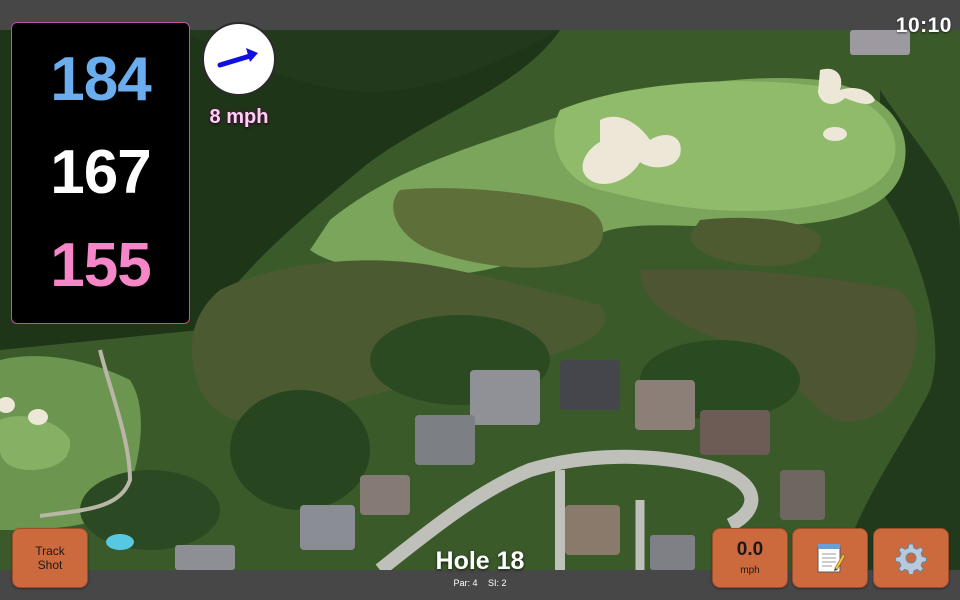 This screenshot has height=600, width=960. What do you see at coordinates (750, 549) in the screenshot?
I see `speed-value: 0.0` at bounding box center [750, 549].